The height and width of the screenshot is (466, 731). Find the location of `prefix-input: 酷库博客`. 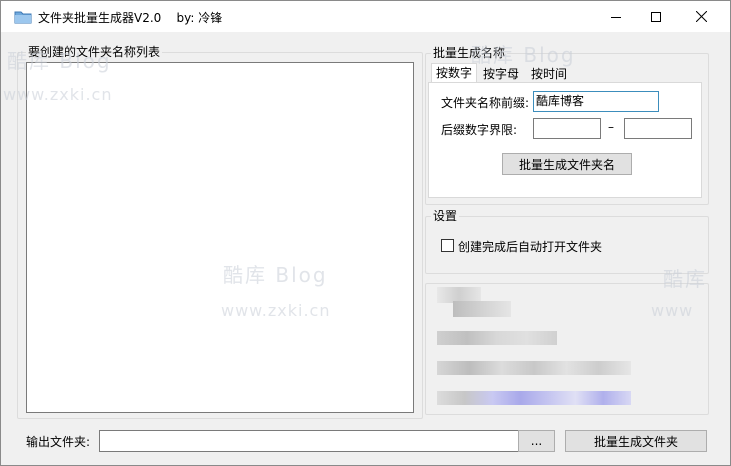

prefix-input: 酷库博客 is located at coordinates (596, 101).